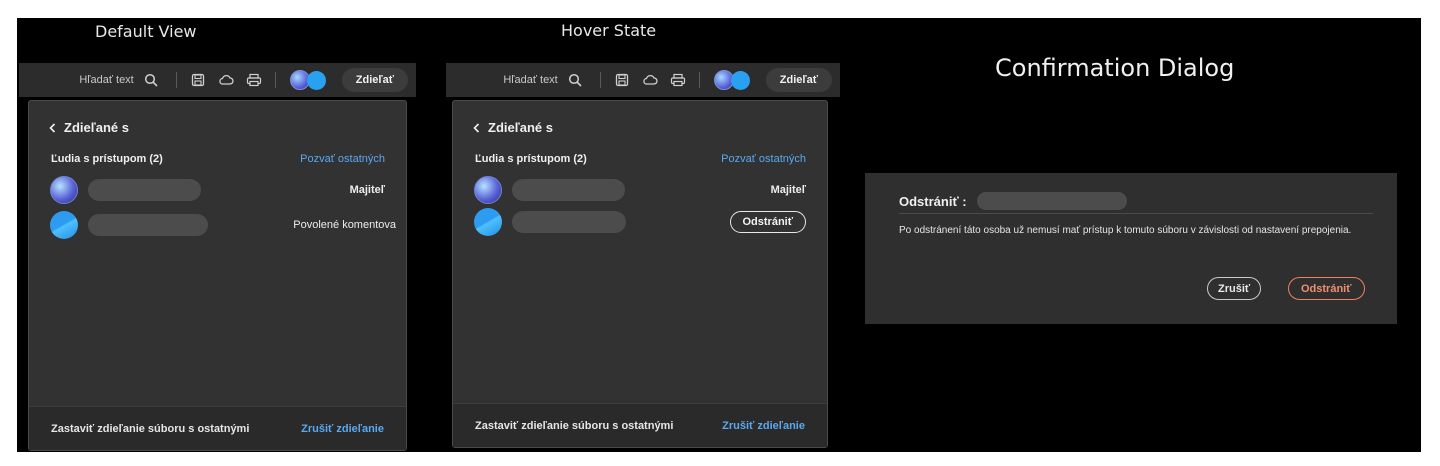 This screenshot has width=1440, height=466. I want to click on role-label: Povolené komentova, so click(344, 225).